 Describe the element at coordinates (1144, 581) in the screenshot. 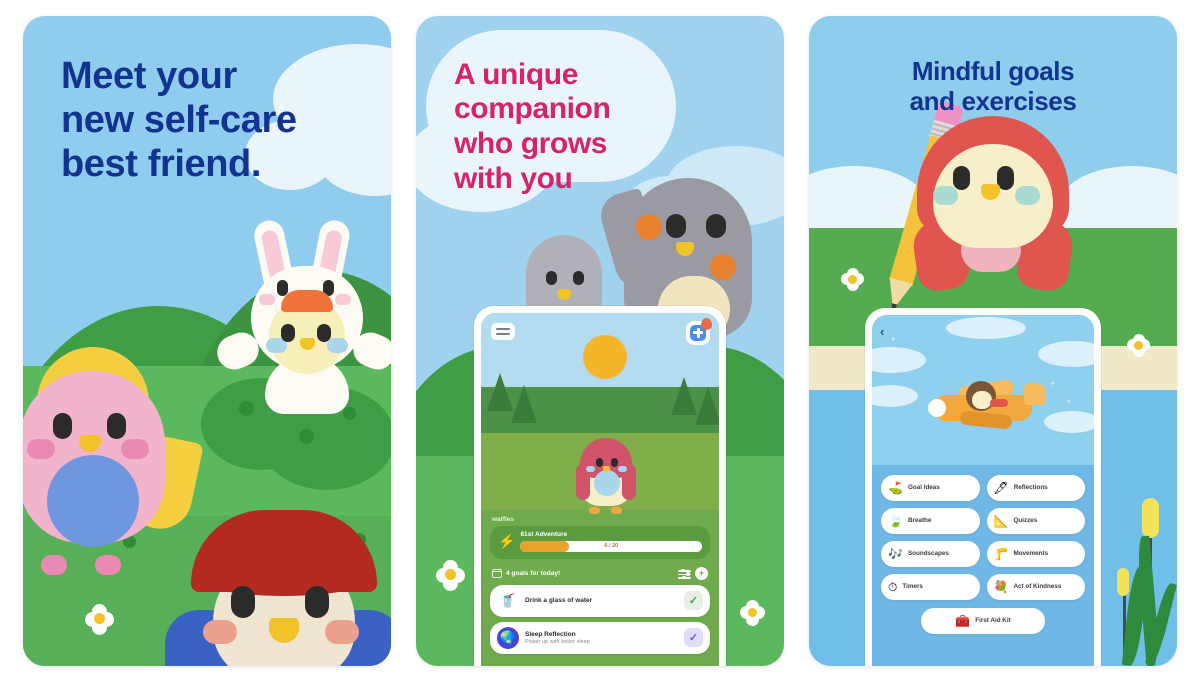

I see `cattail-plant` at that location.